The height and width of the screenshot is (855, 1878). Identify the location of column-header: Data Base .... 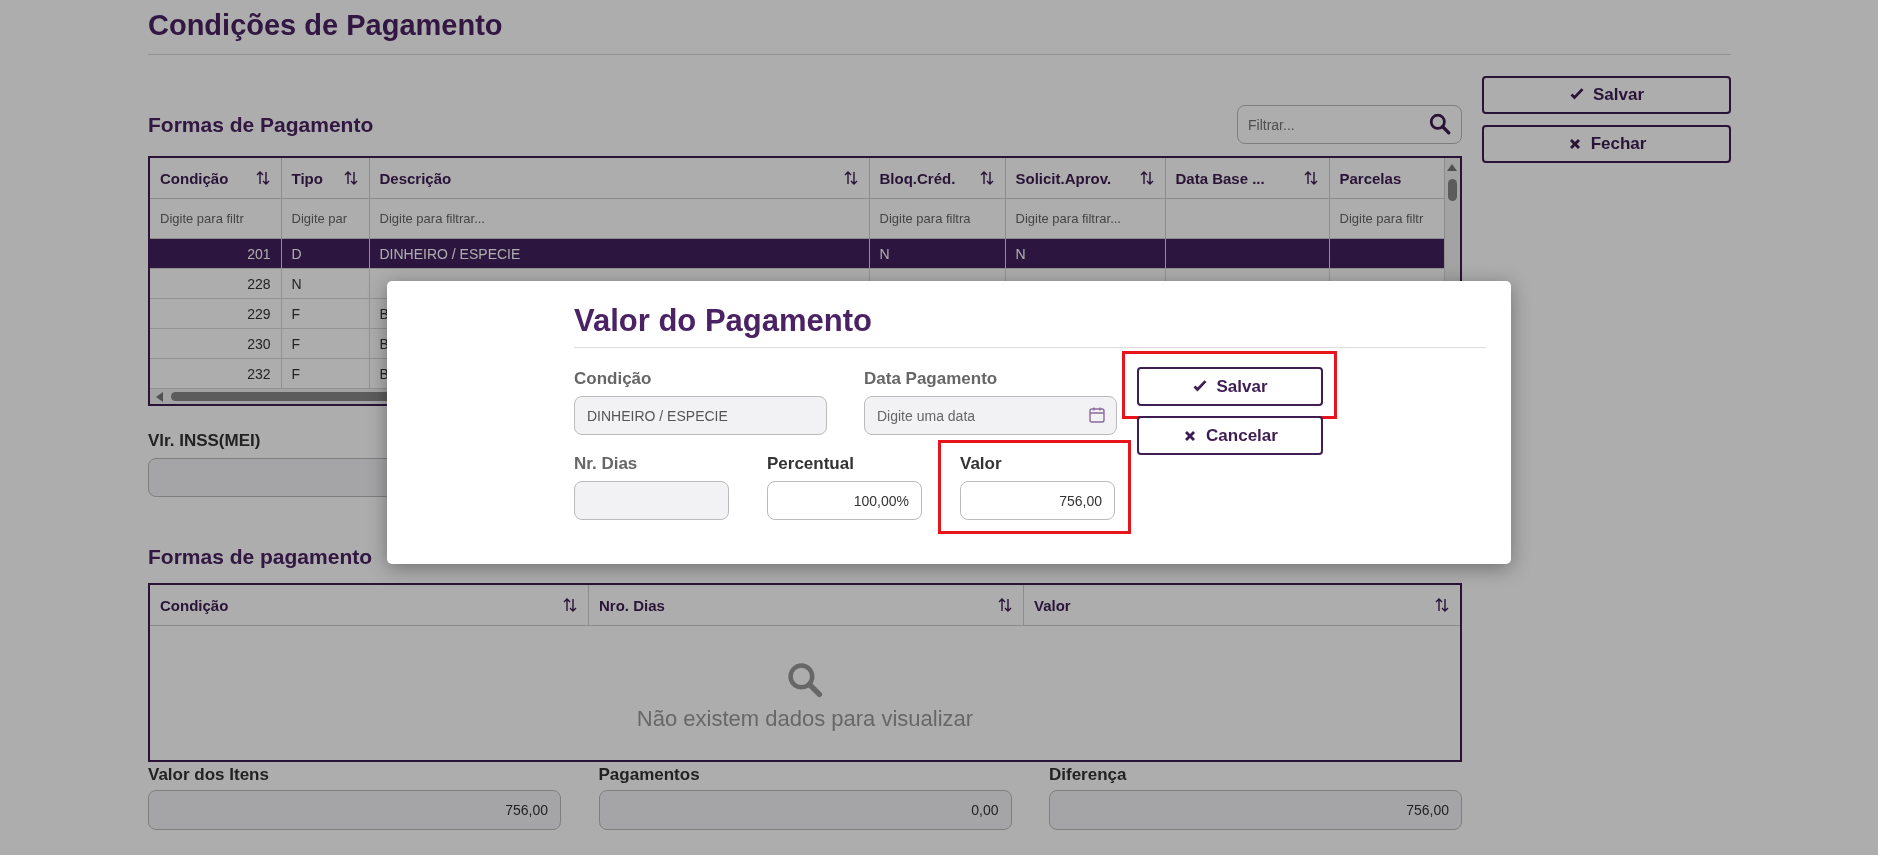
(1220, 178).